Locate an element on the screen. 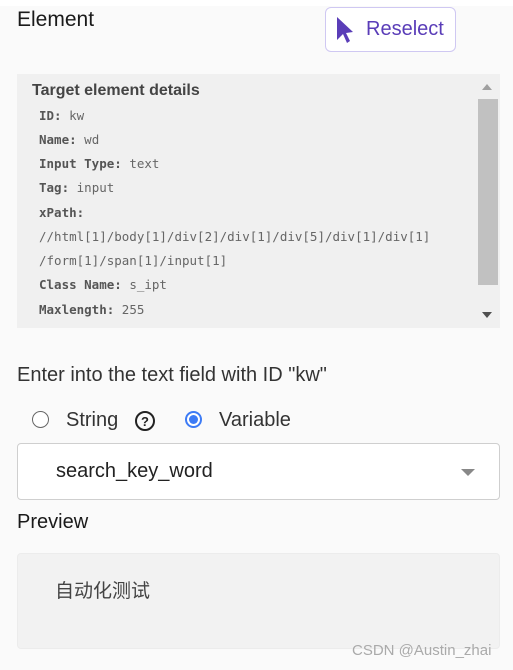 The image size is (513, 670). detail-row-class-name: Class Name: s_ipt is located at coordinates (103, 284).